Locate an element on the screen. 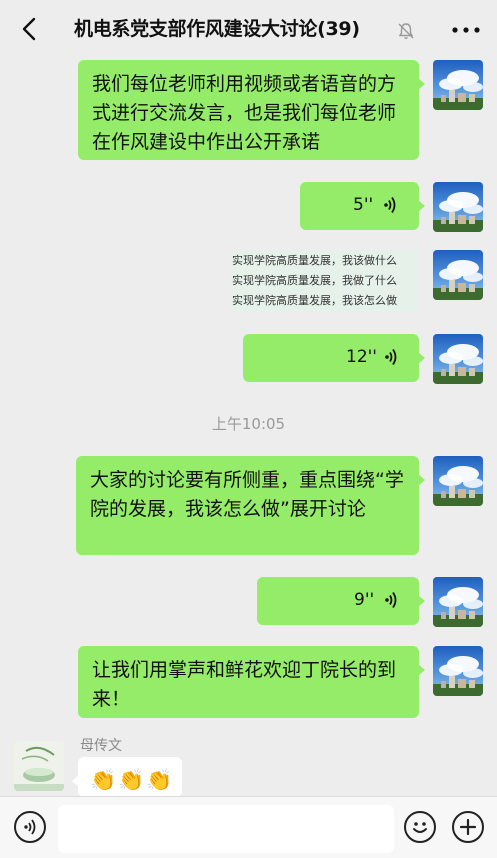 The height and width of the screenshot is (858, 497). voice-message-bubble: 9'' is located at coordinates (341, 601).